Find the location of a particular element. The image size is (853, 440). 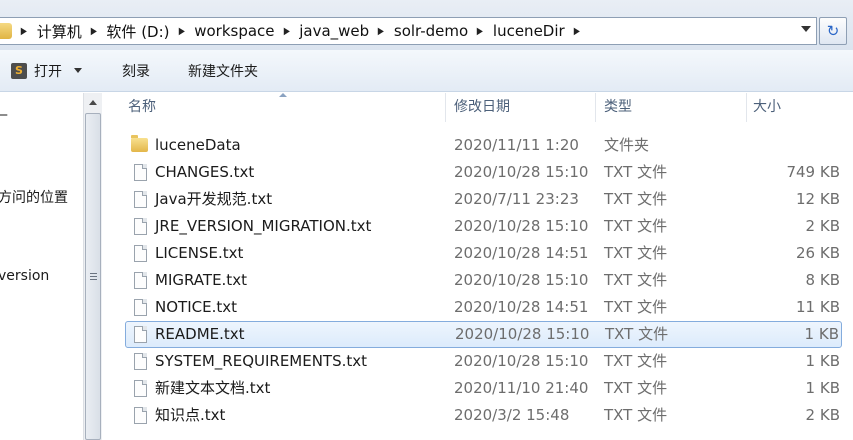

breadcrumb-item-java-web: java_web is located at coordinates (334, 31).